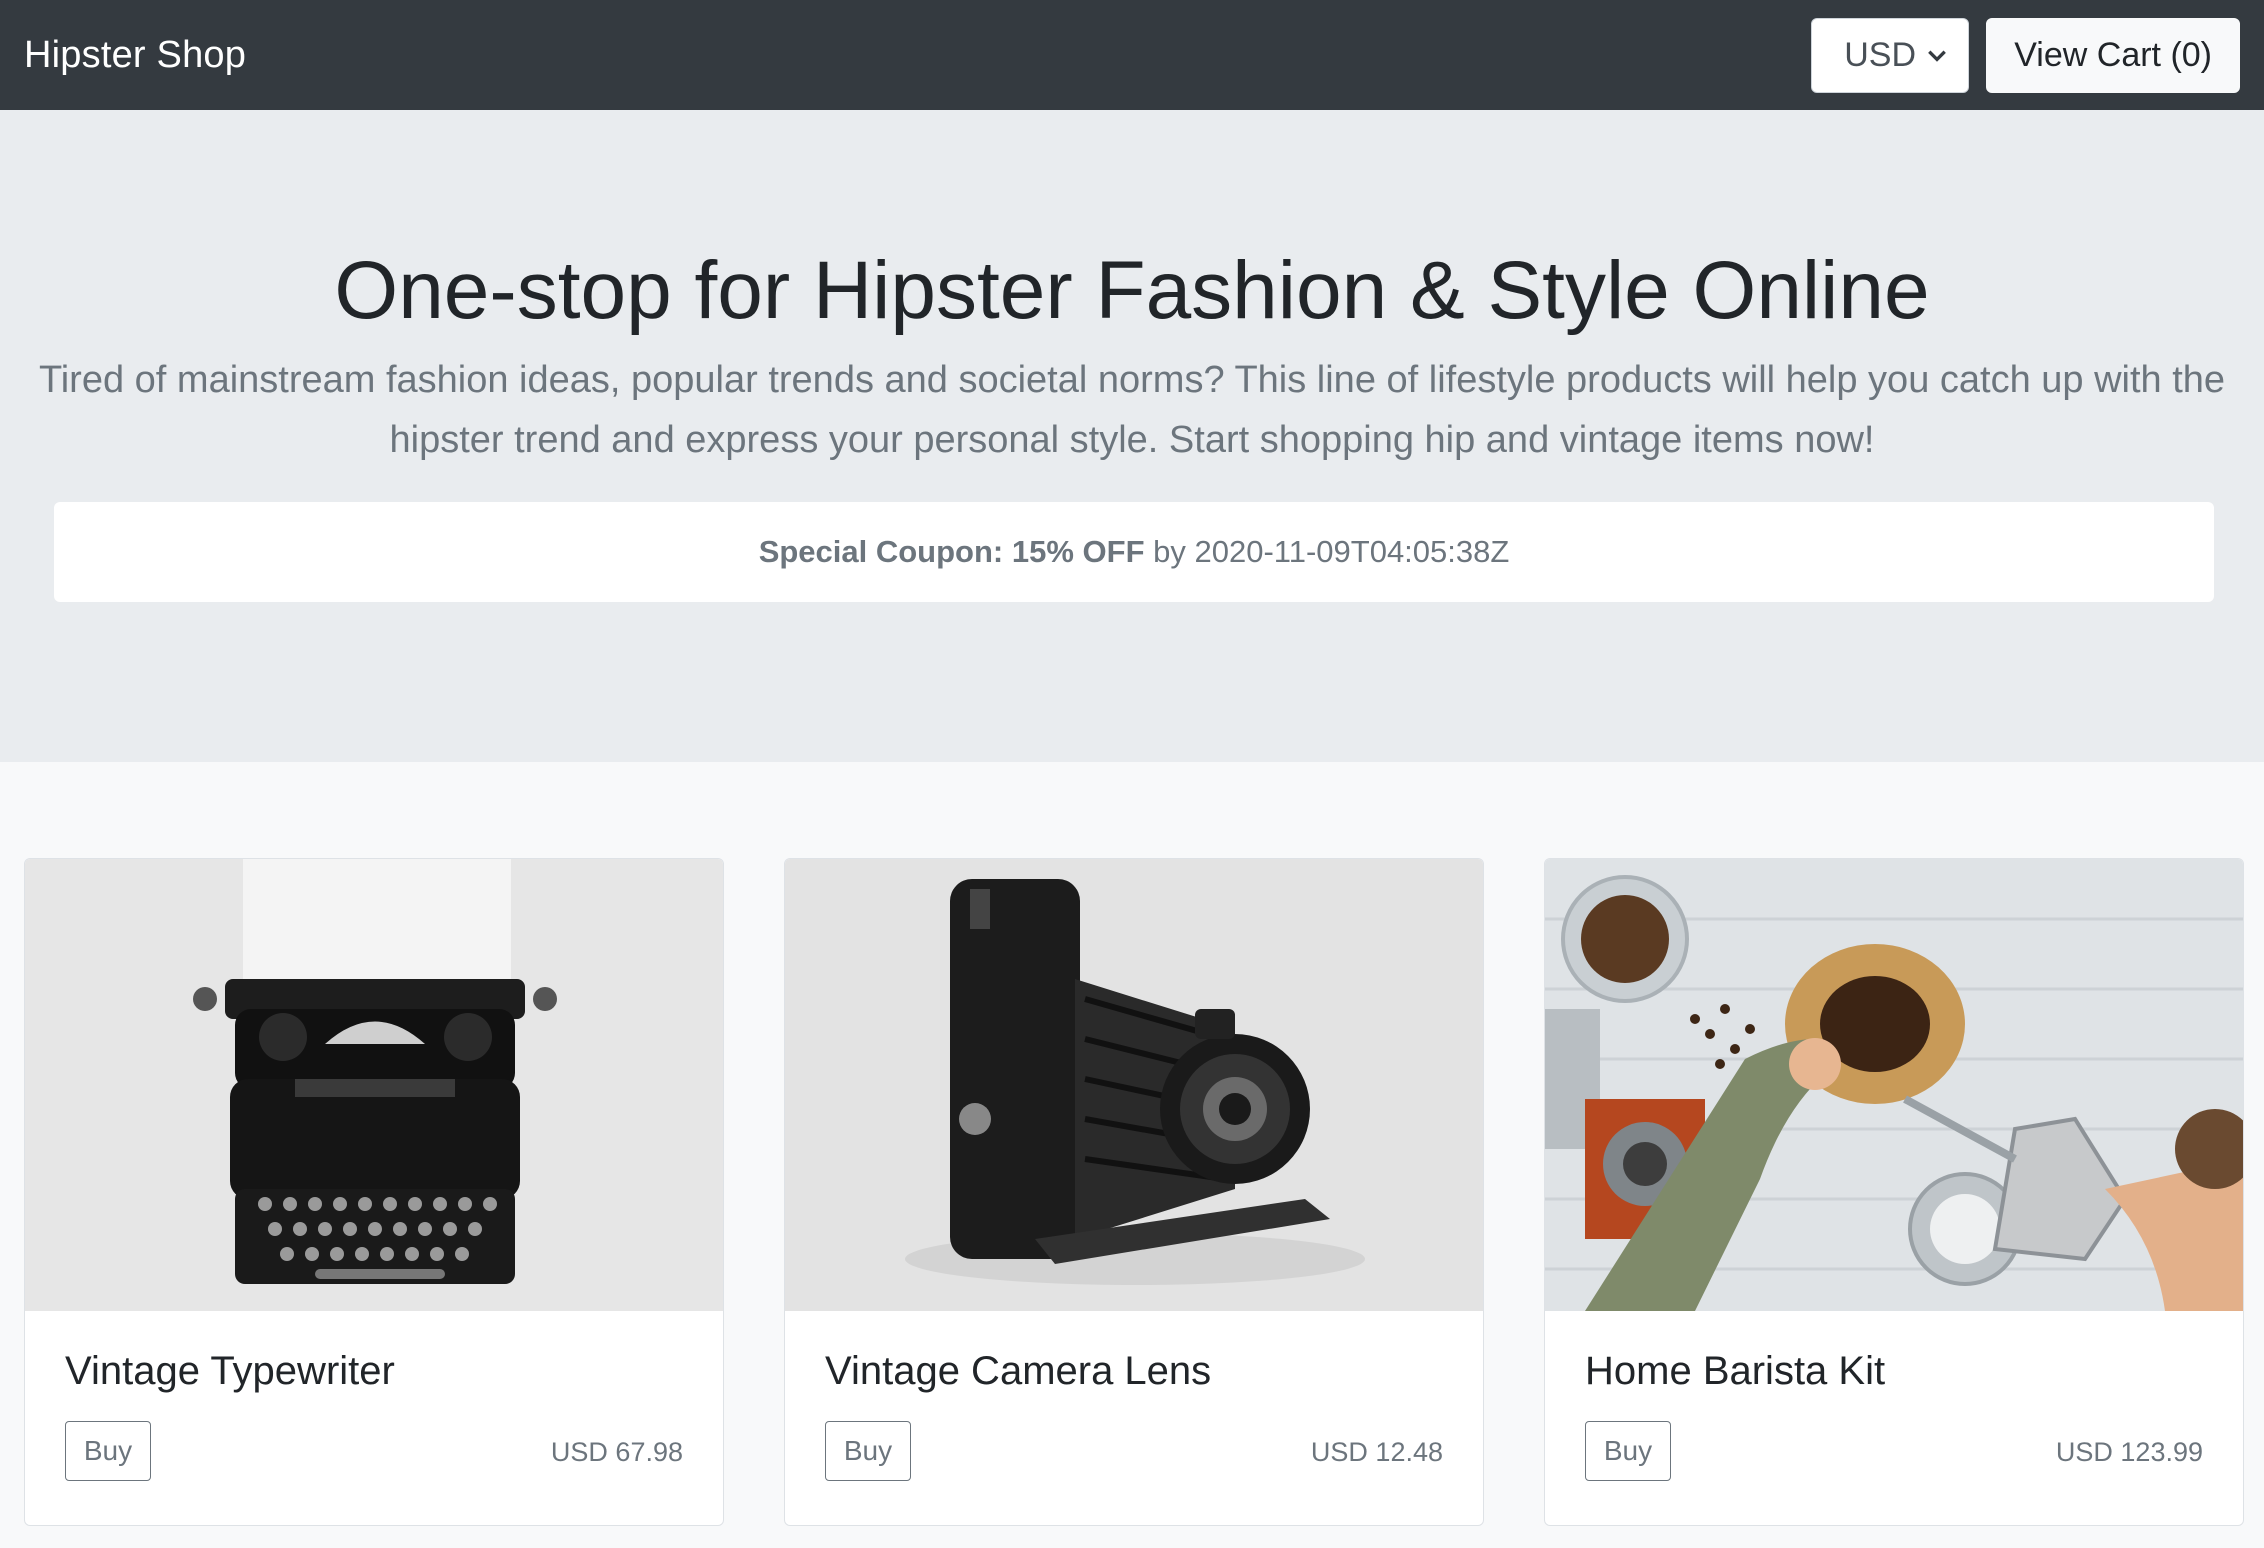 The image size is (2264, 1548). What do you see at coordinates (135, 55) in the screenshot?
I see `brand-logo: Hipster Shop` at bounding box center [135, 55].